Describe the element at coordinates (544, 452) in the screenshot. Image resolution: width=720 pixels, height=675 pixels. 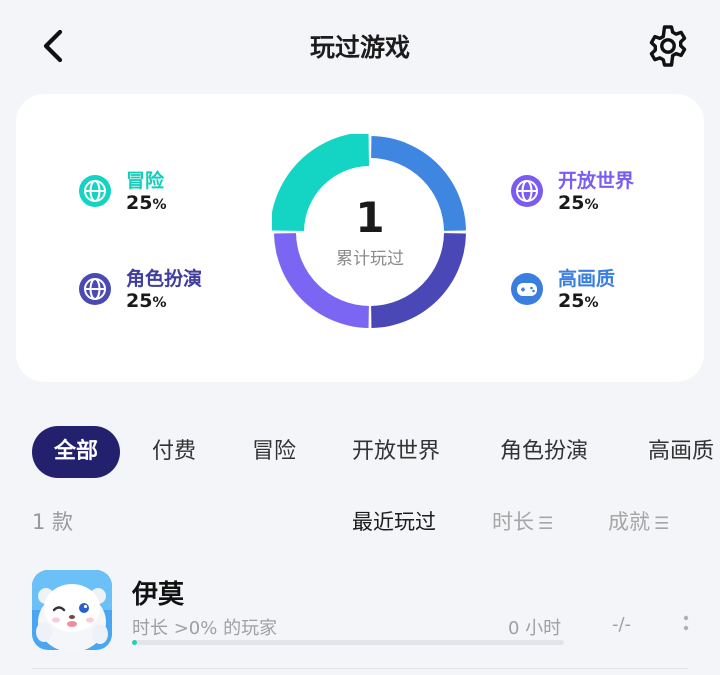
I see `tab-roleplay: 角色扮演` at that location.